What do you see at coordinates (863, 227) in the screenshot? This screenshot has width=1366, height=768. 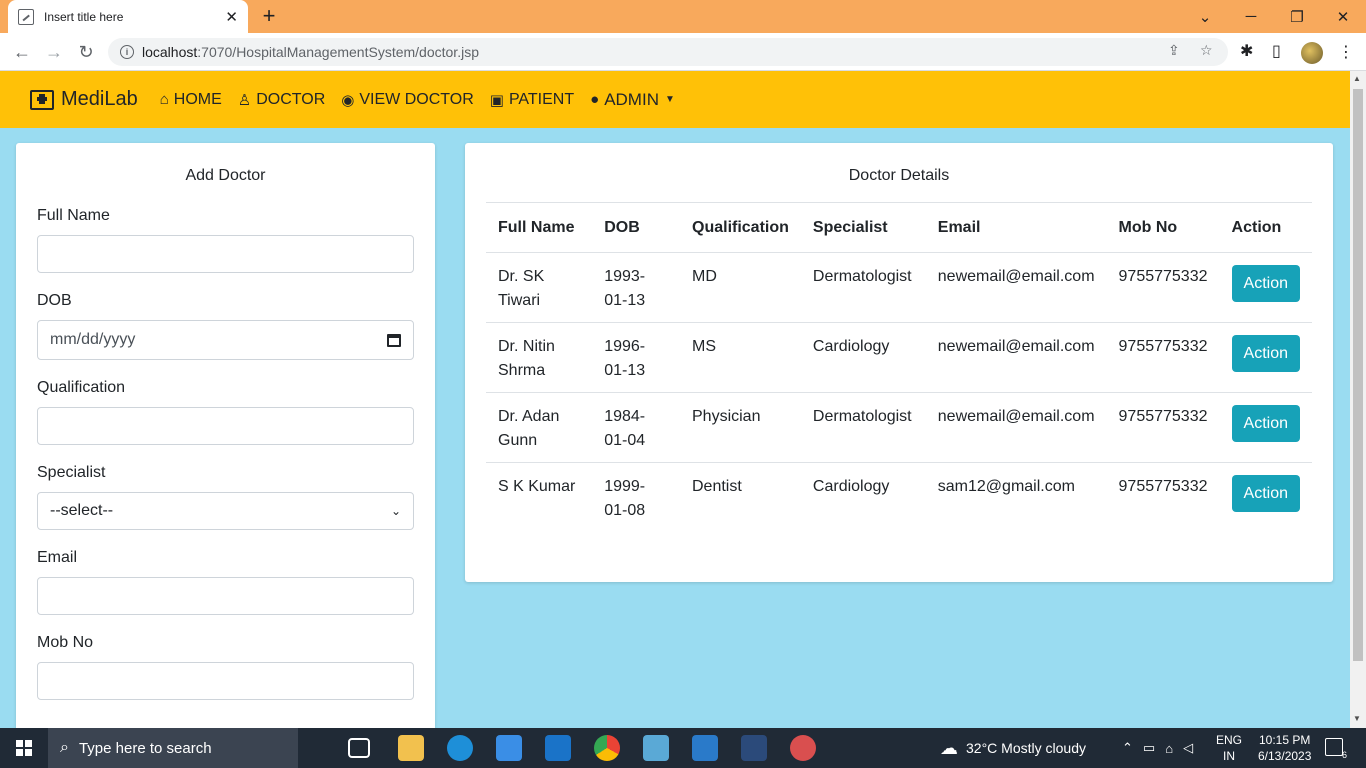 I see `col-header-specialist: Specialist` at bounding box center [863, 227].